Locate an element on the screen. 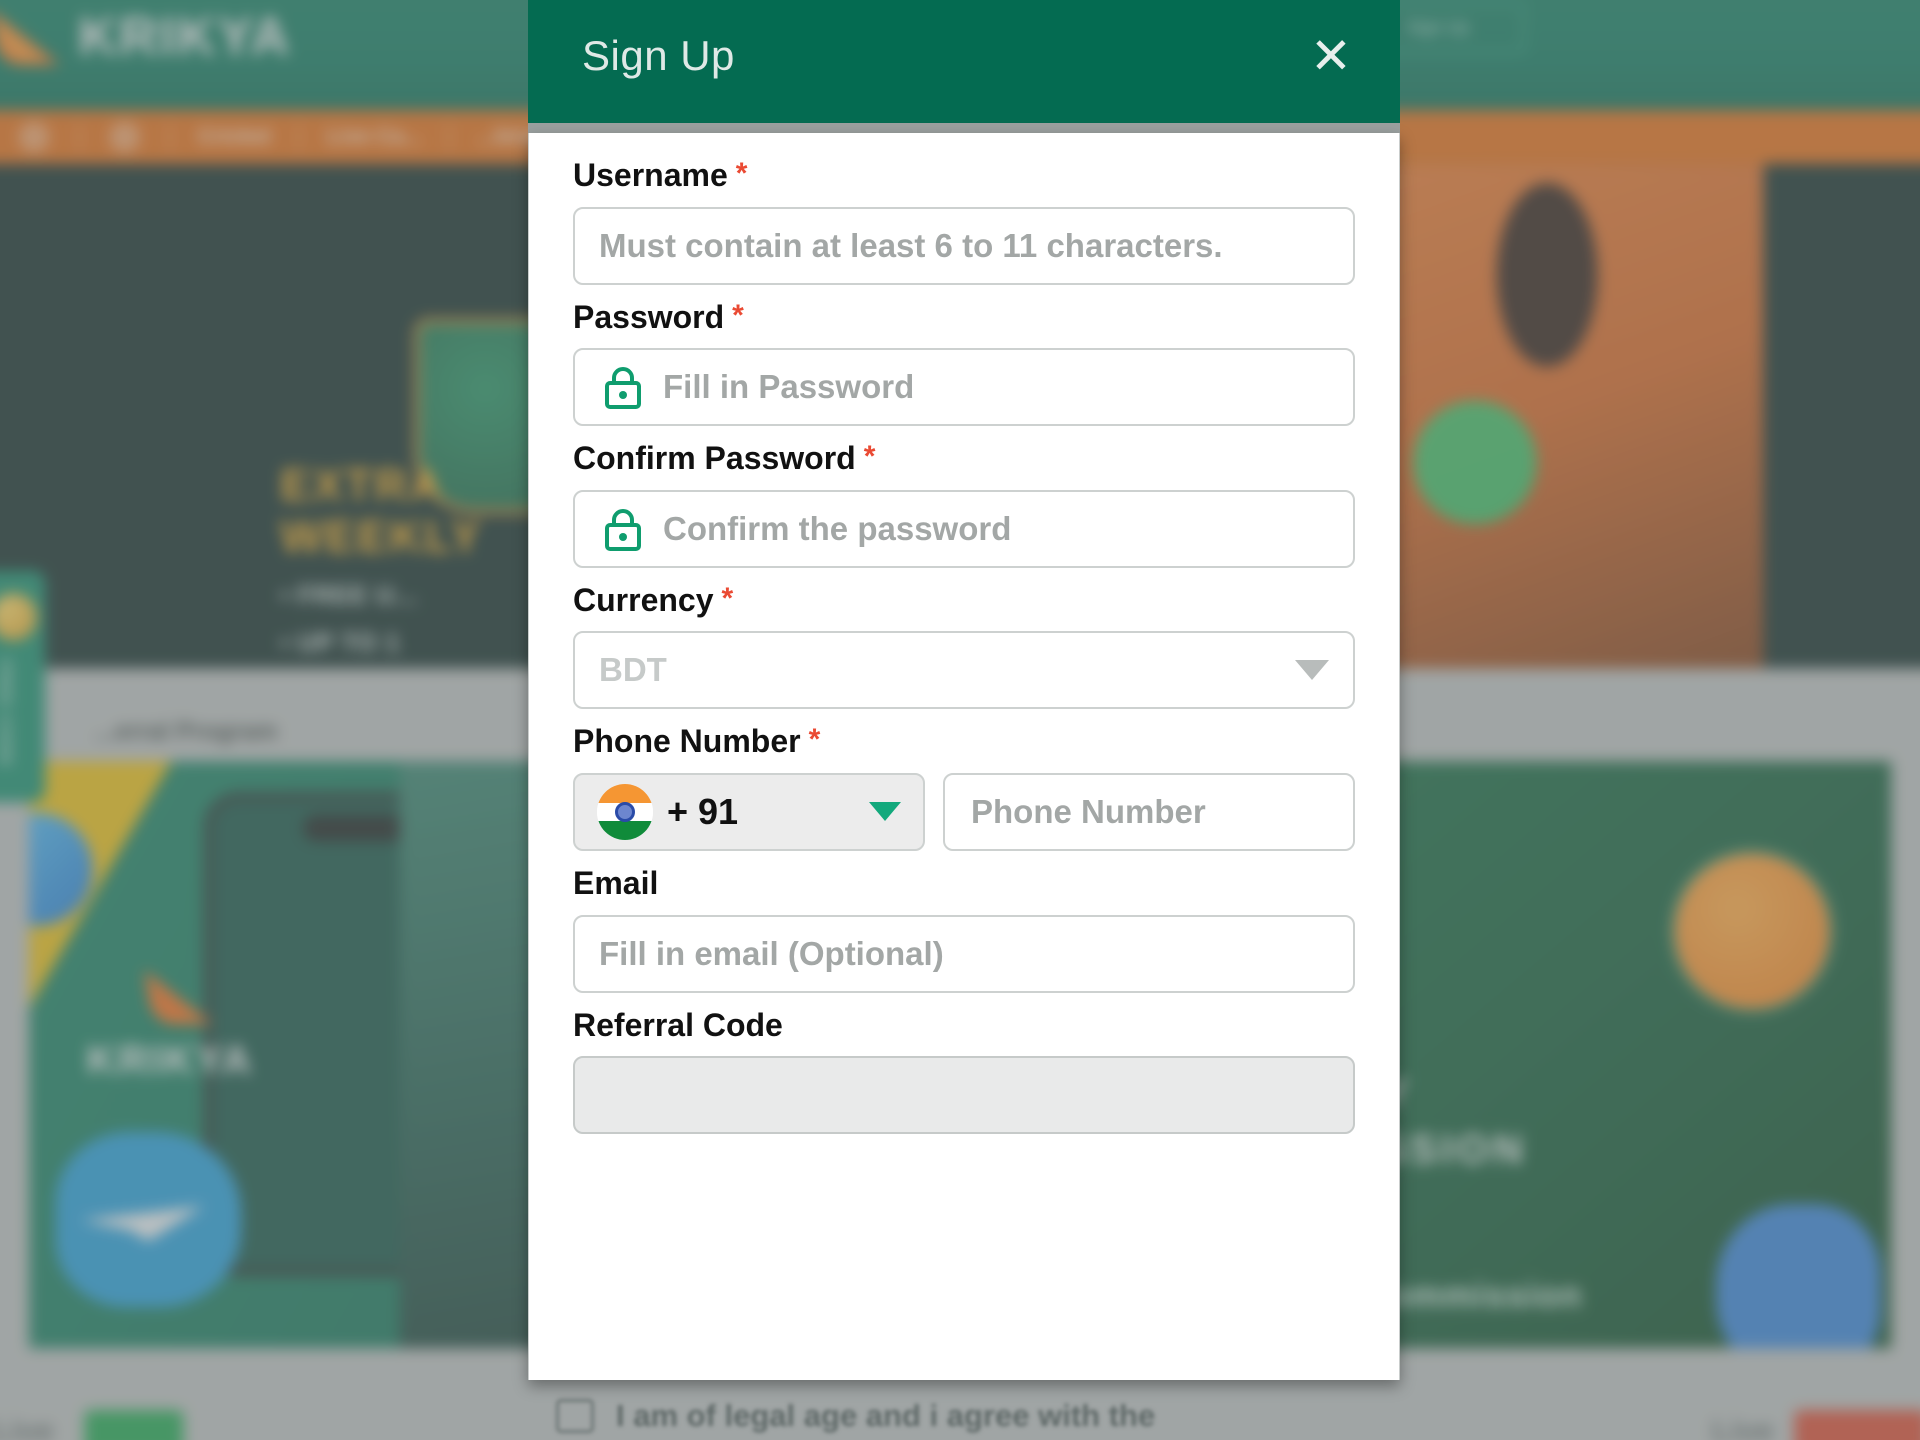 Image resolution: width=1920 pixels, height=1440 pixels. confirm-password-label-row: Confirm Password * is located at coordinates (964, 459).